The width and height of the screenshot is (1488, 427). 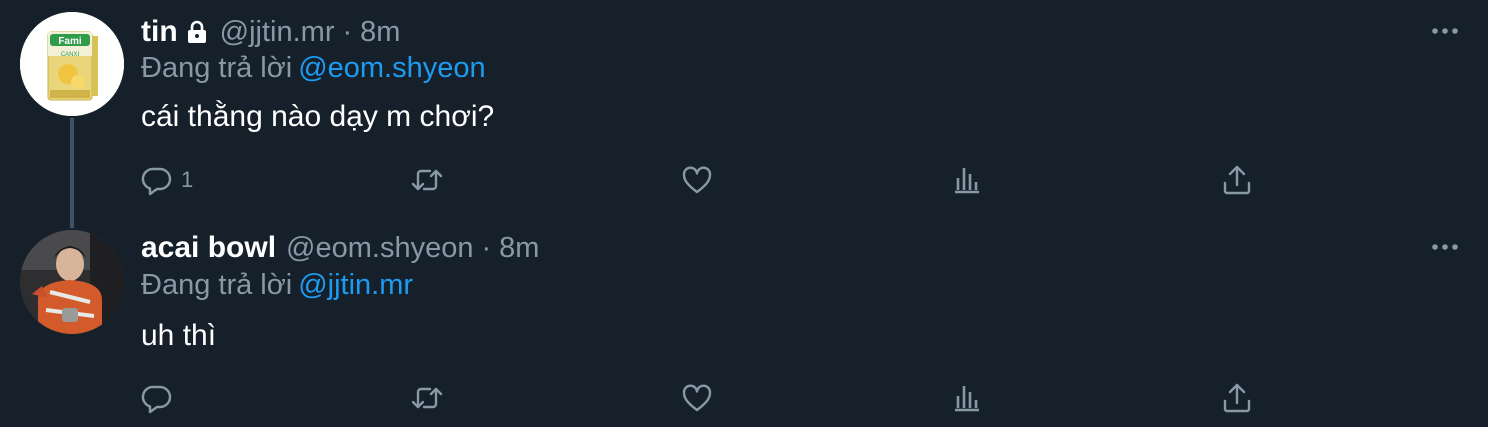 What do you see at coordinates (70, 55) in the screenshot?
I see `avatar-sub-text: CANXI` at bounding box center [70, 55].